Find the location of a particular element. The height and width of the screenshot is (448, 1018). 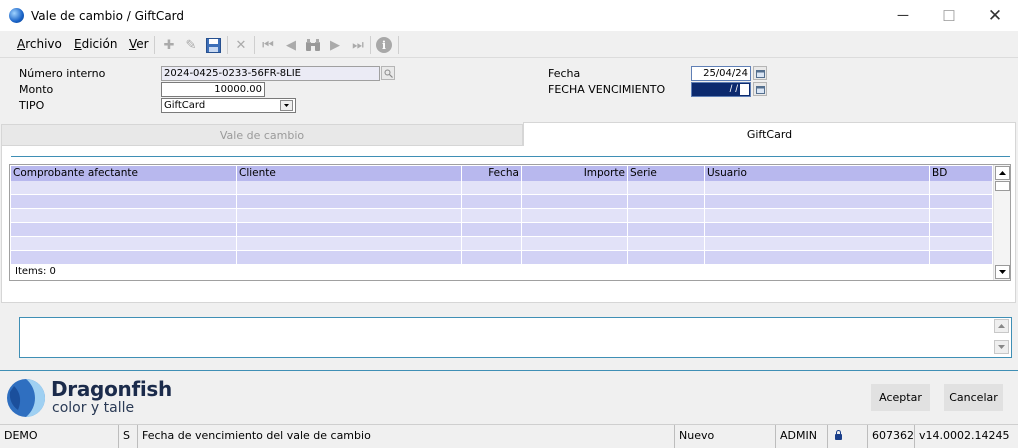

status-version: v14.0002.14245 is located at coordinates (964, 435).